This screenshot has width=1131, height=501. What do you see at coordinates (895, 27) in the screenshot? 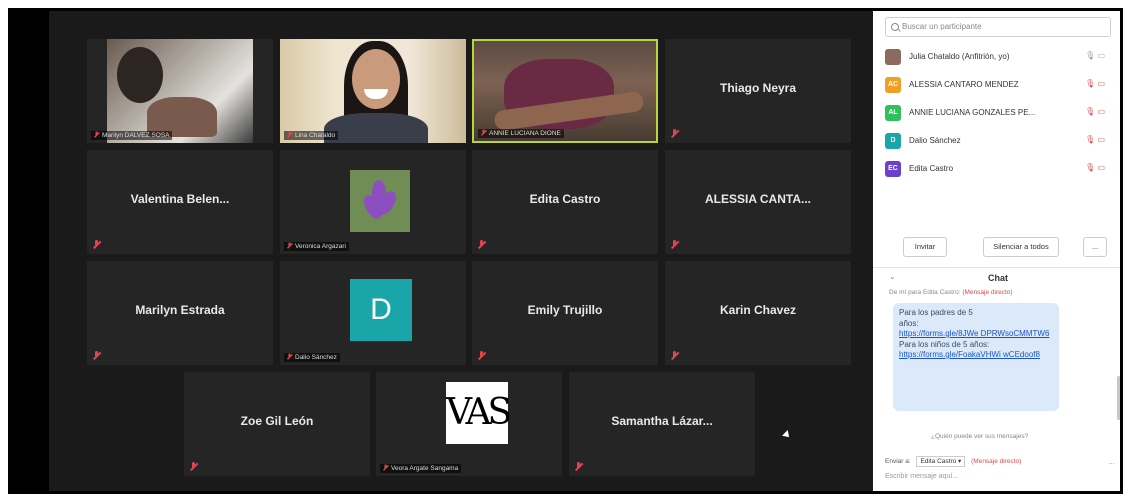
I see `search-icon` at bounding box center [895, 27].